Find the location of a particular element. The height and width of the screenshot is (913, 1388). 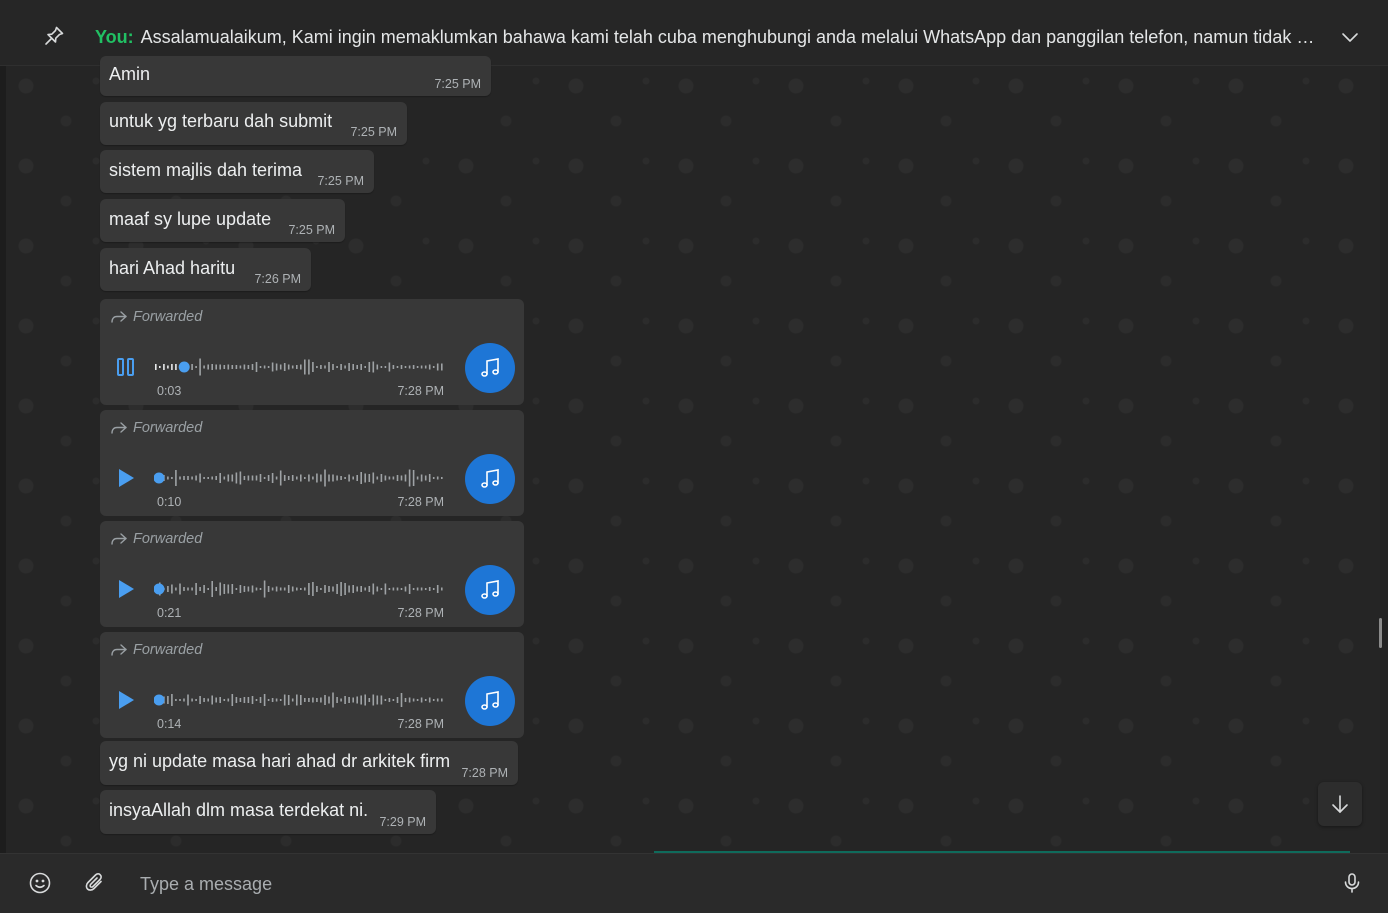

chevron-down-icon is located at coordinates (1350, 37).